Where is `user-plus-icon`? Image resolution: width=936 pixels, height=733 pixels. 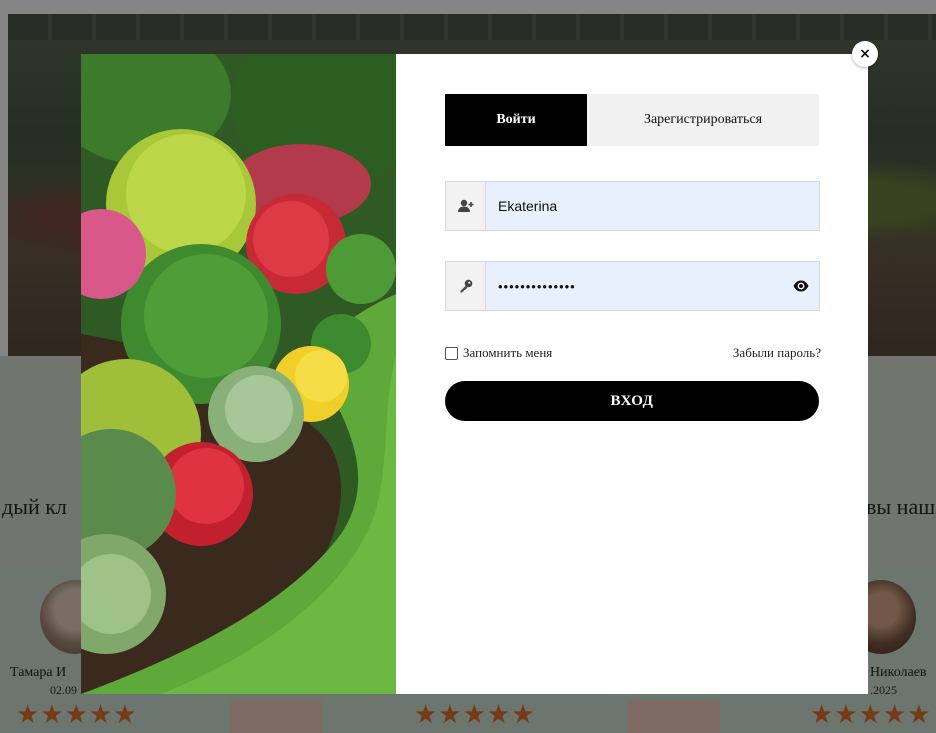
user-plus-icon is located at coordinates (466, 206).